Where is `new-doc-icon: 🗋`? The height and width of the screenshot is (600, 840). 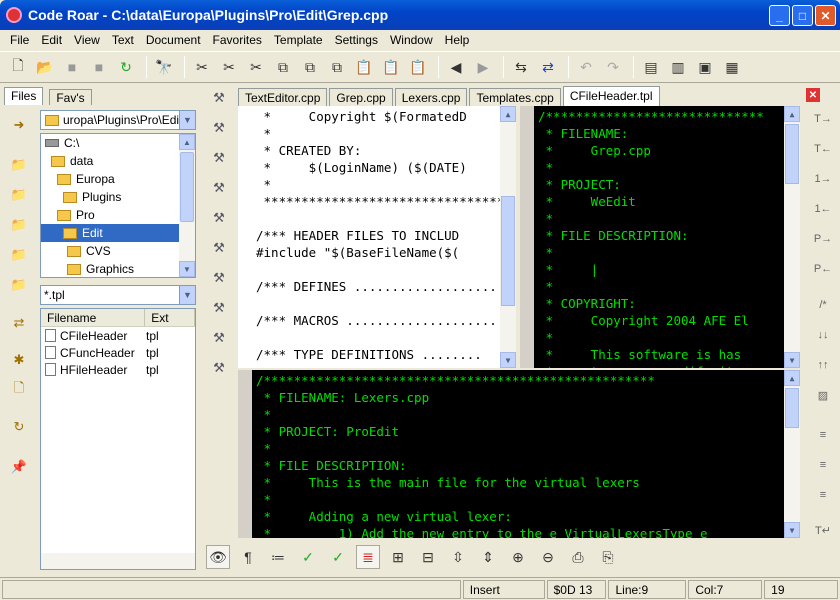 new-doc-icon: 🗋 is located at coordinates (19, 390).